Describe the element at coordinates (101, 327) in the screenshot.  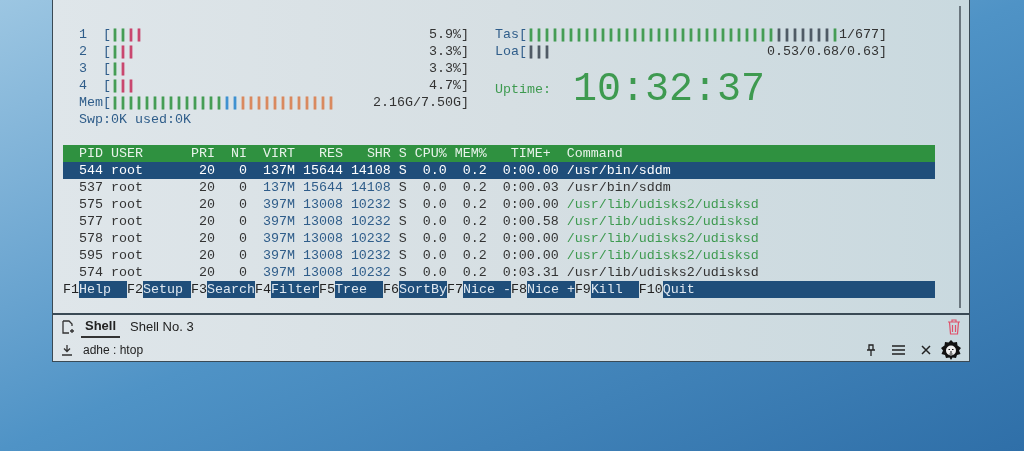
I see `terminal-tab: Shell` at that location.